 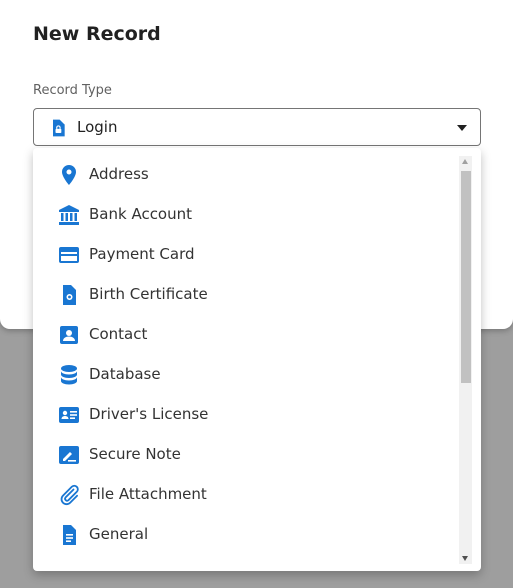 What do you see at coordinates (69, 175) in the screenshot?
I see `location-pin-icon` at bounding box center [69, 175].